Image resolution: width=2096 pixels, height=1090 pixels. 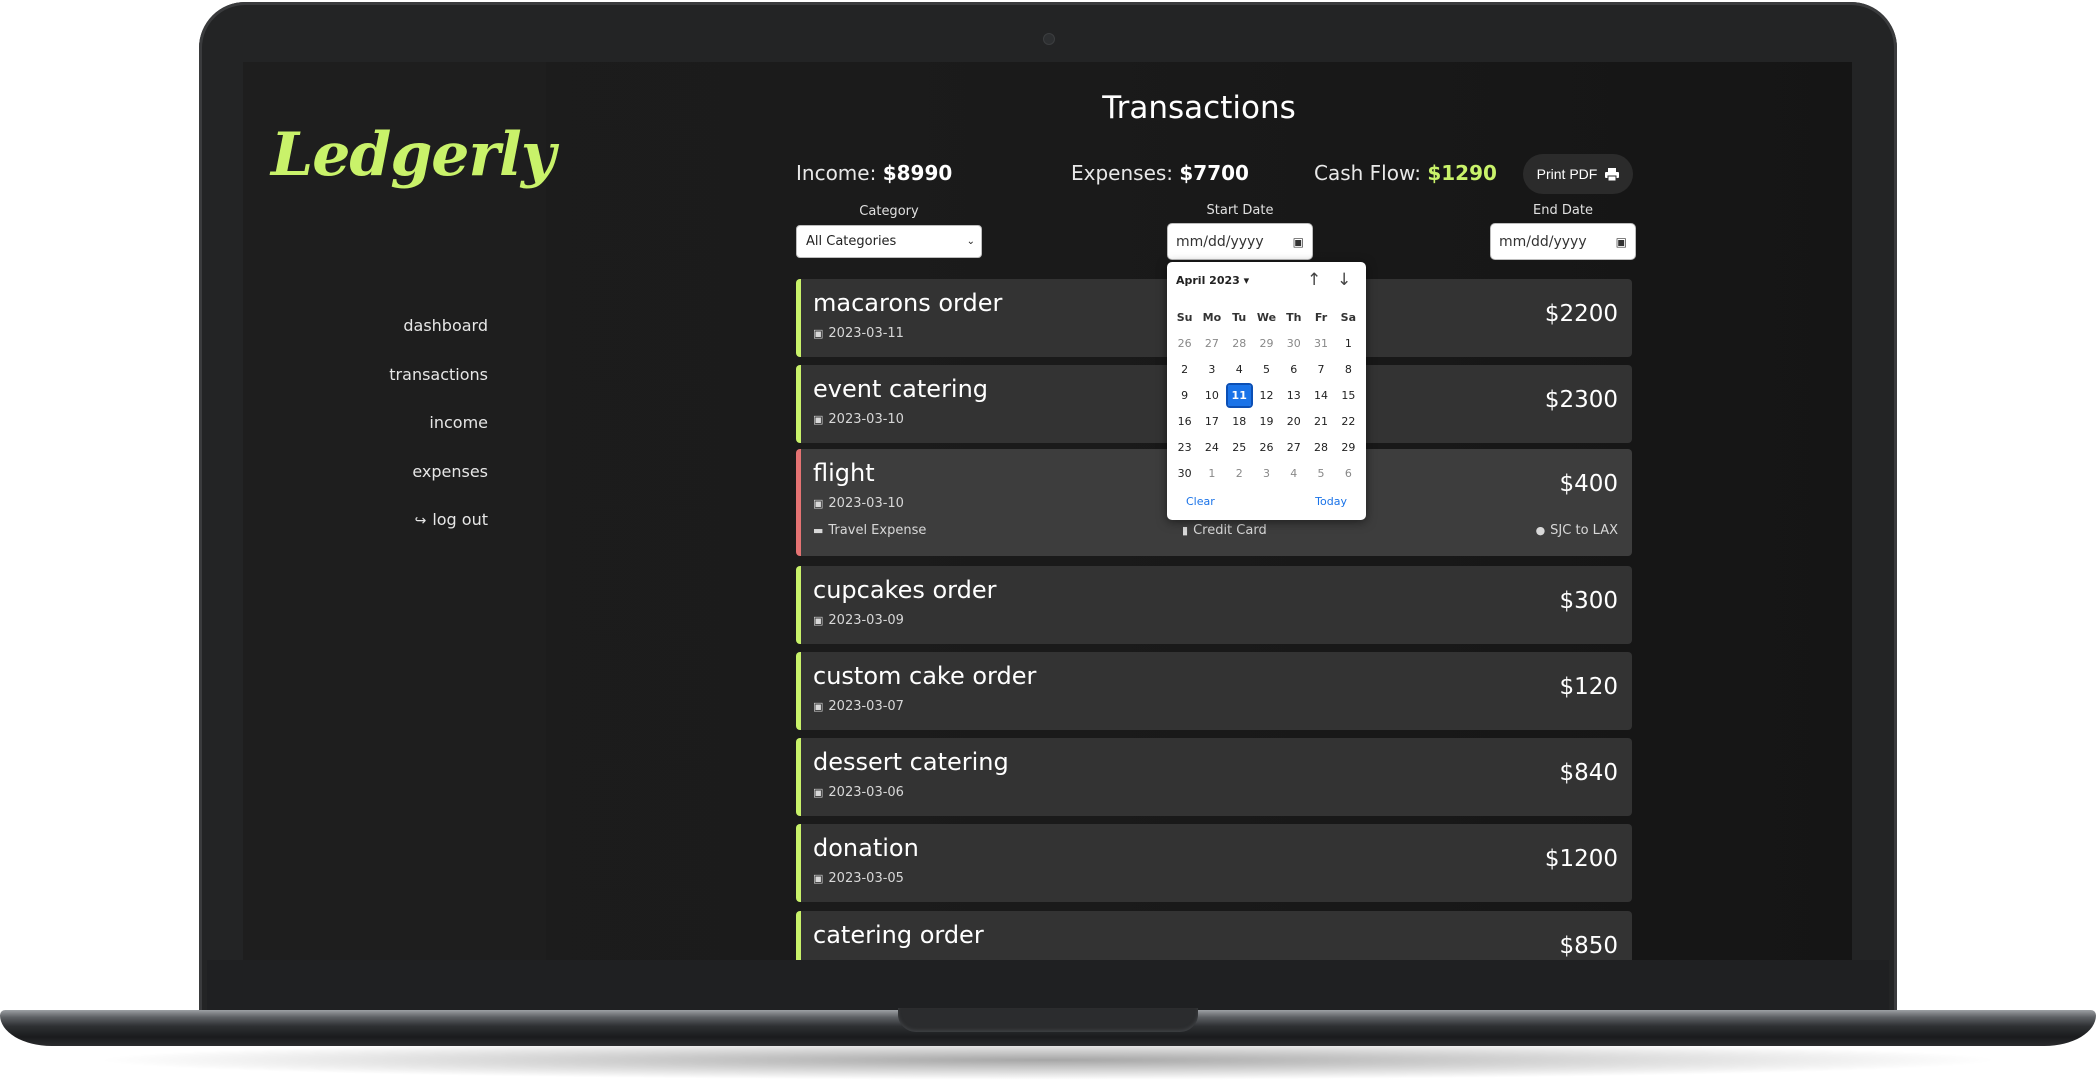 I want to click on today-button: Today, so click(x=1331, y=501).